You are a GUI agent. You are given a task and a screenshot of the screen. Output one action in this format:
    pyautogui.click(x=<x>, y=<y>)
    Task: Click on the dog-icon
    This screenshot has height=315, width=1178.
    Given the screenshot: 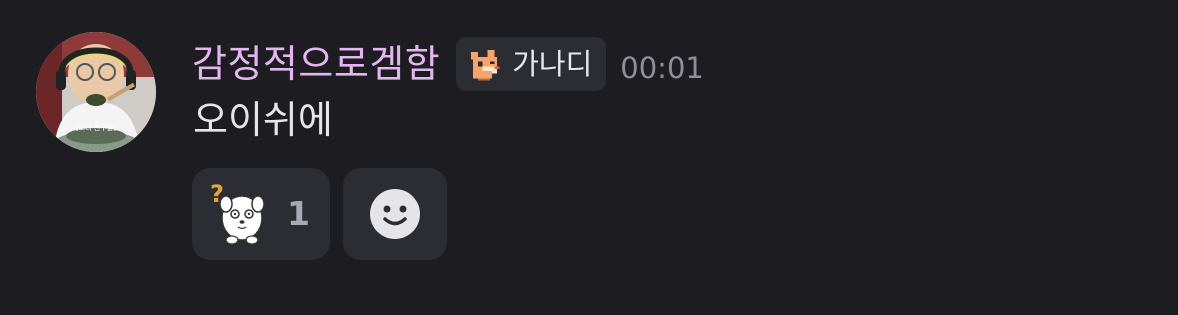 What is the action you would take?
    pyautogui.click(x=485, y=65)
    